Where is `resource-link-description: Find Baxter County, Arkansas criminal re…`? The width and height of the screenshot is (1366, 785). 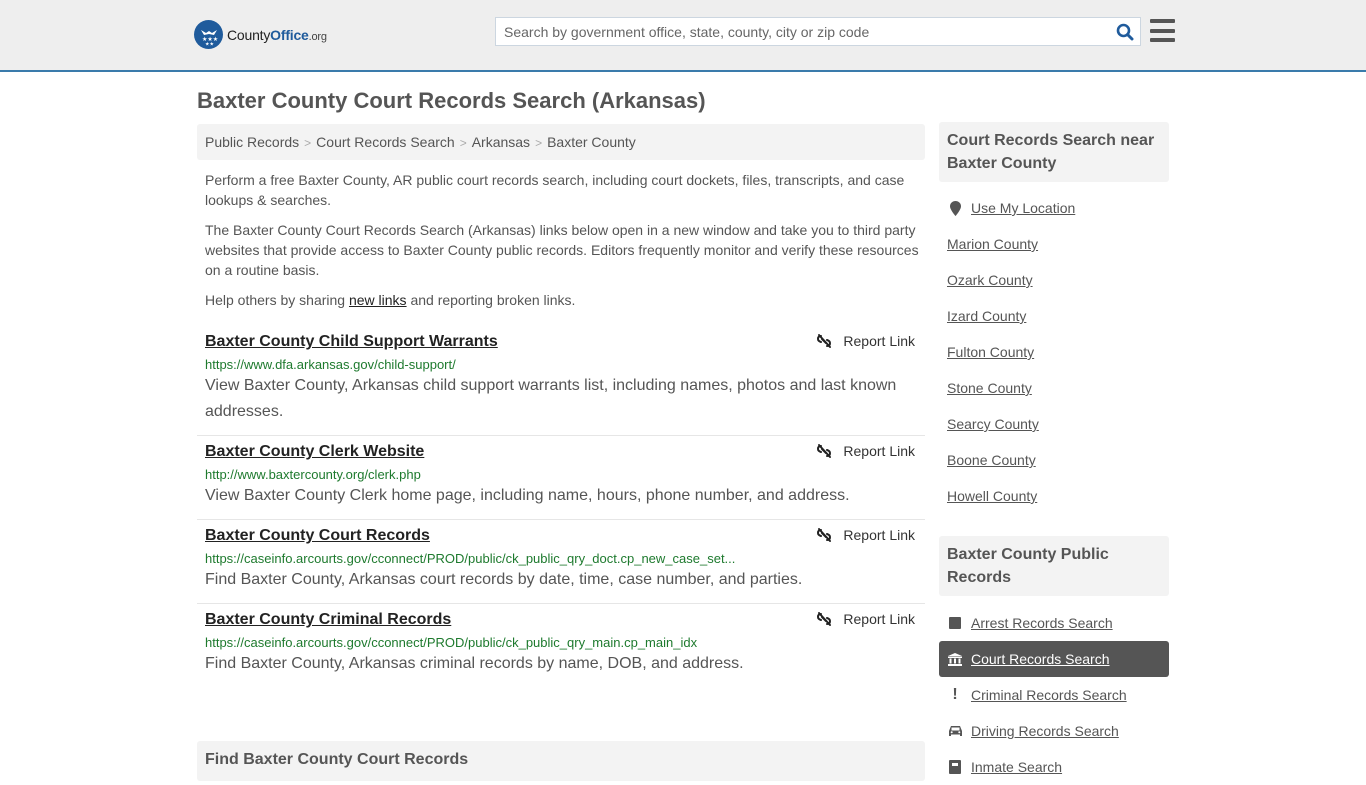 resource-link-description: Find Baxter County, Arkansas criminal re… is located at coordinates (474, 663).